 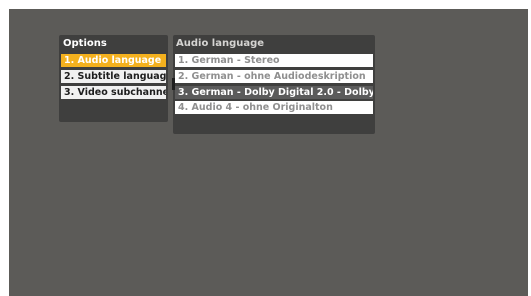 What do you see at coordinates (113, 60) in the screenshot?
I see `option-audio-language: 1. Audio language` at bounding box center [113, 60].